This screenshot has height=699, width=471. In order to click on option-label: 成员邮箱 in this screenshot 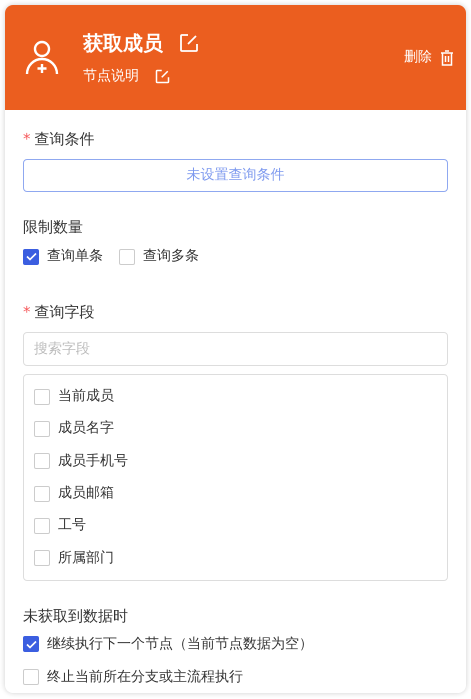, I will do `click(86, 494)`.